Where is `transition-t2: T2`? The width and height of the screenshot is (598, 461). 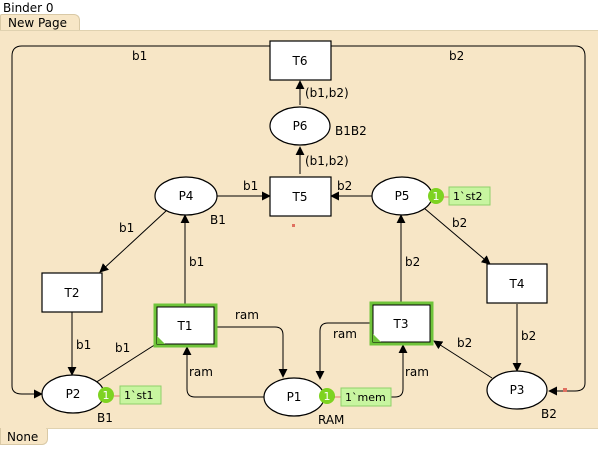
transition-t2: T2 is located at coordinates (72, 292).